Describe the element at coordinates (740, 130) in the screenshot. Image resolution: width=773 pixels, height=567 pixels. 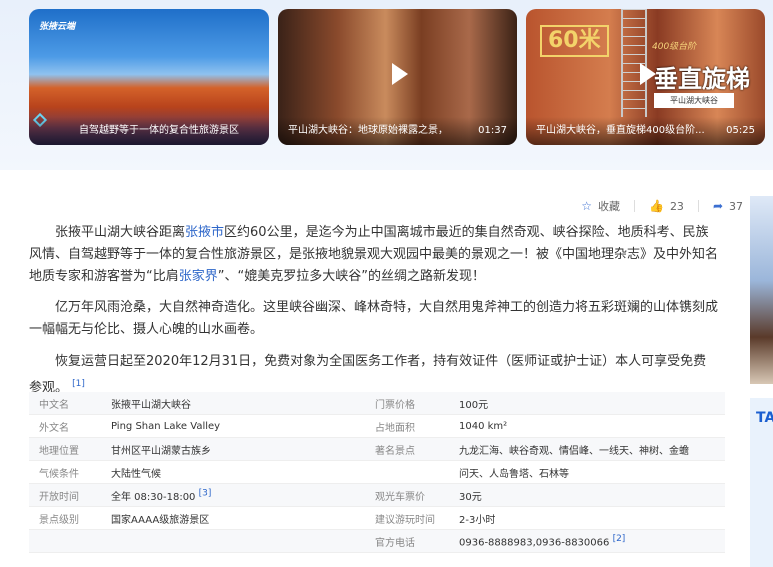
I see `video-duration: 05:25` at that location.